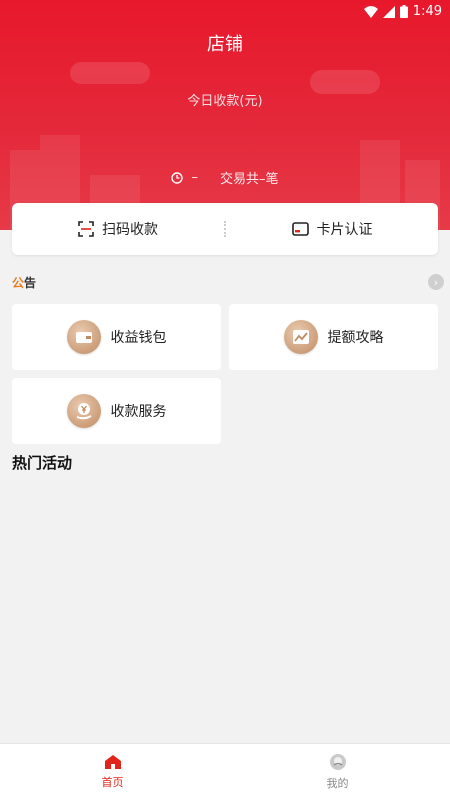  What do you see at coordinates (337, 762) in the screenshot?
I see `profile-icon` at bounding box center [337, 762].